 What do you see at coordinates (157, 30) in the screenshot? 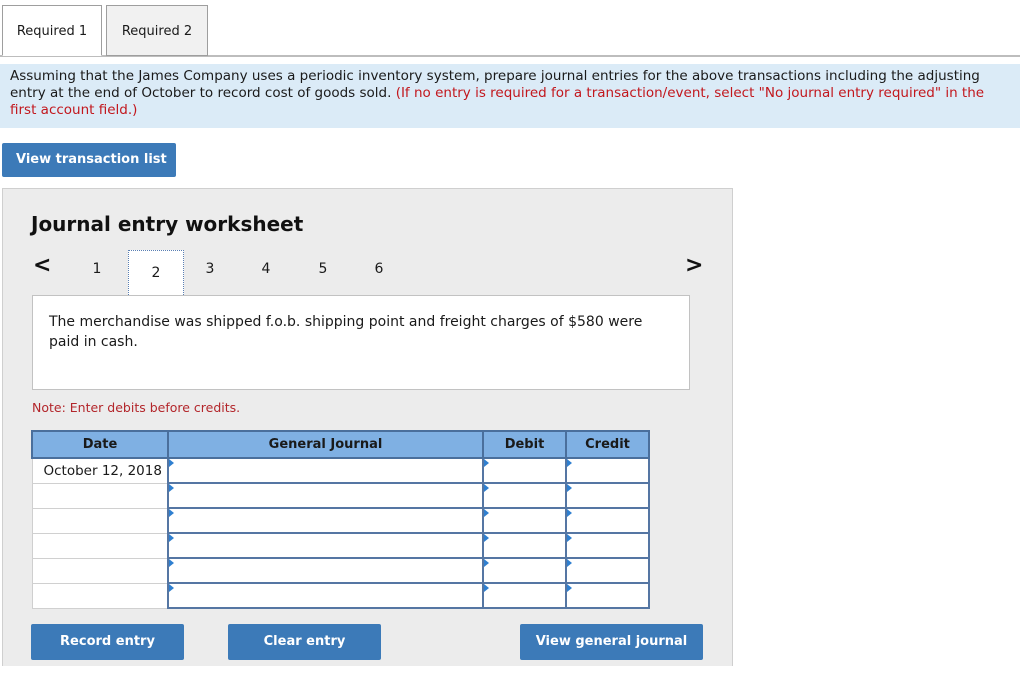
I see `tab-required-2: Required 2` at bounding box center [157, 30].